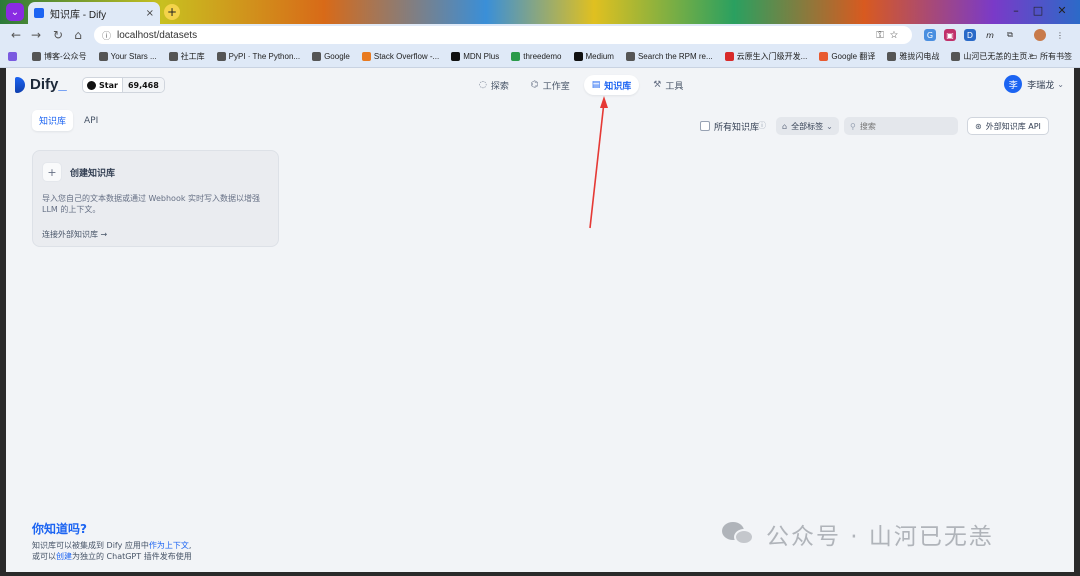  Describe the element at coordinates (150, 13) in the screenshot. I see `close-tab-icon: ×` at that location.